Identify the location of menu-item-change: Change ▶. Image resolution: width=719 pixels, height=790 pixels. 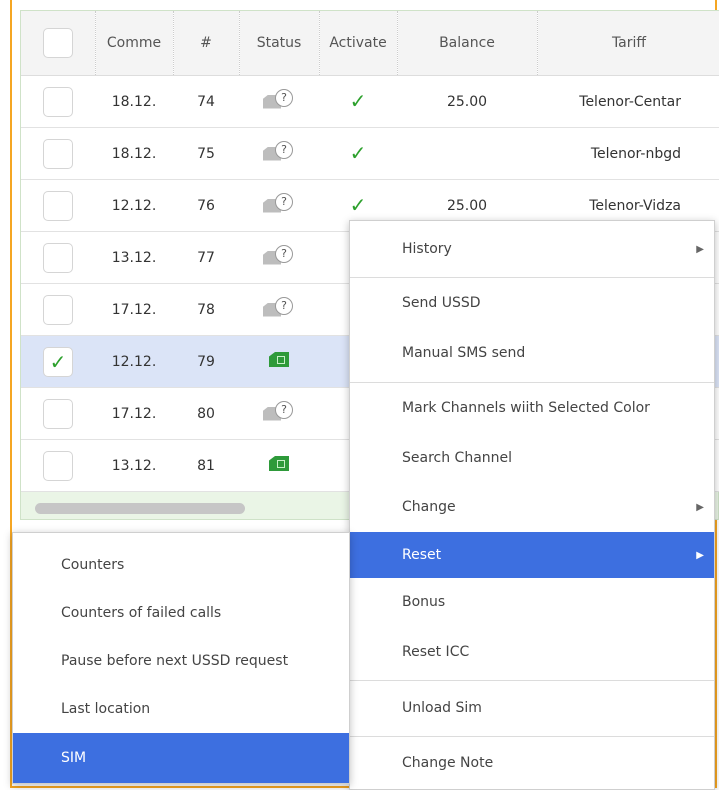
(532, 507).